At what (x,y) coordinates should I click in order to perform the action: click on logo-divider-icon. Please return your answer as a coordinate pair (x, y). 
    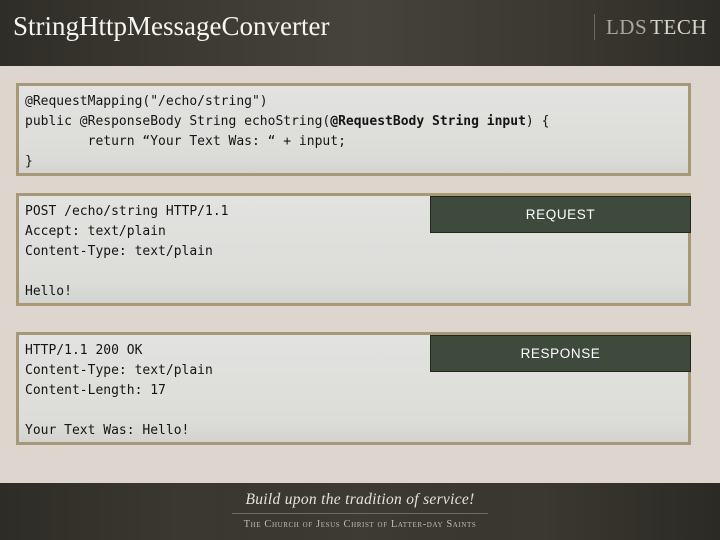
    Looking at the image, I should click on (594, 27).